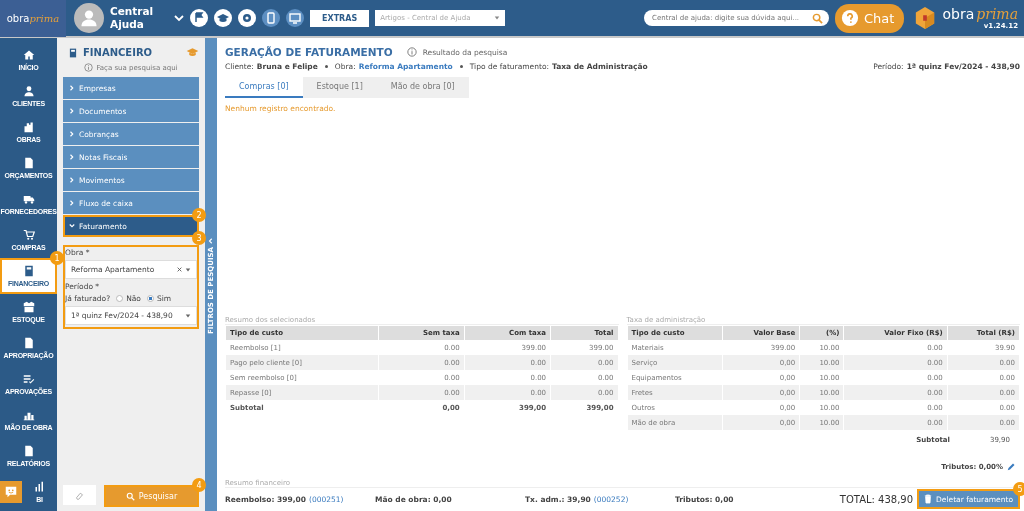 The image size is (1024, 511). What do you see at coordinates (876, 499) in the screenshot?
I see `total-value: TOTAL: 438,90` at bounding box center [876, 499].